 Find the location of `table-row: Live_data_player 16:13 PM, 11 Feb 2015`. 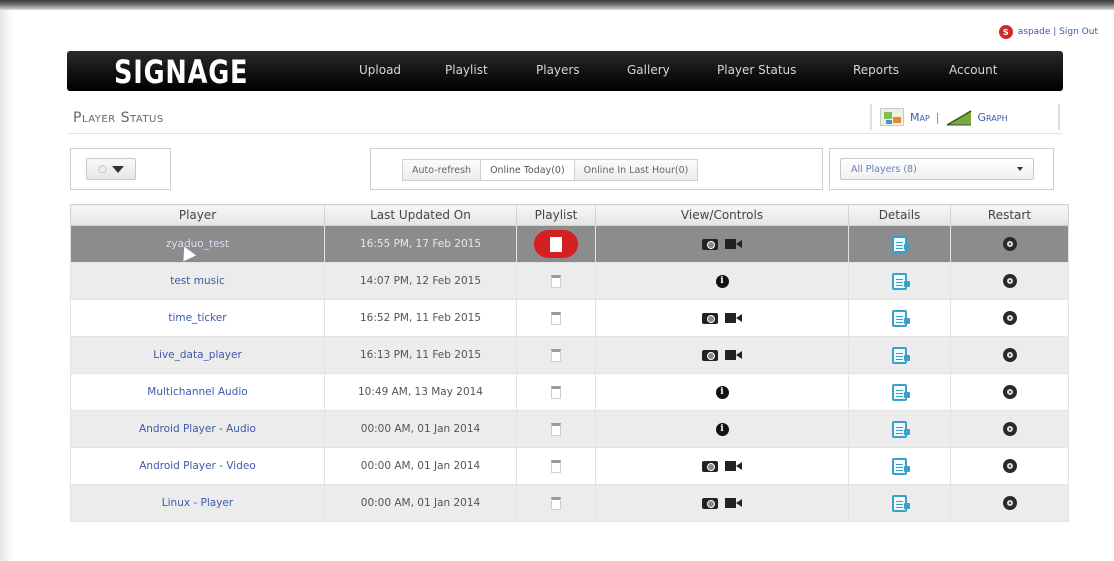

table-row: Live_data_player 16:13 PM, 11 Feb 2015 is located at coordinates (569, 355).